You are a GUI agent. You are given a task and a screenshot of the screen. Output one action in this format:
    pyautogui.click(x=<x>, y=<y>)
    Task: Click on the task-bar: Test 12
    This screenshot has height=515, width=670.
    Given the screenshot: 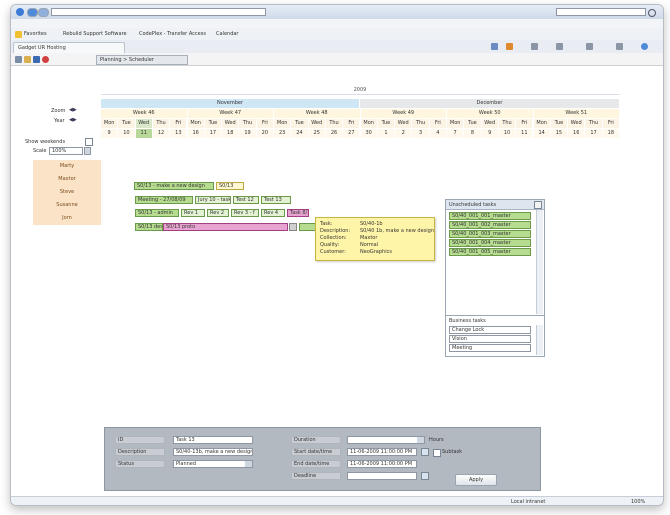 What is the action you would take?
    pyautogui.click(x=246, y=200)
    